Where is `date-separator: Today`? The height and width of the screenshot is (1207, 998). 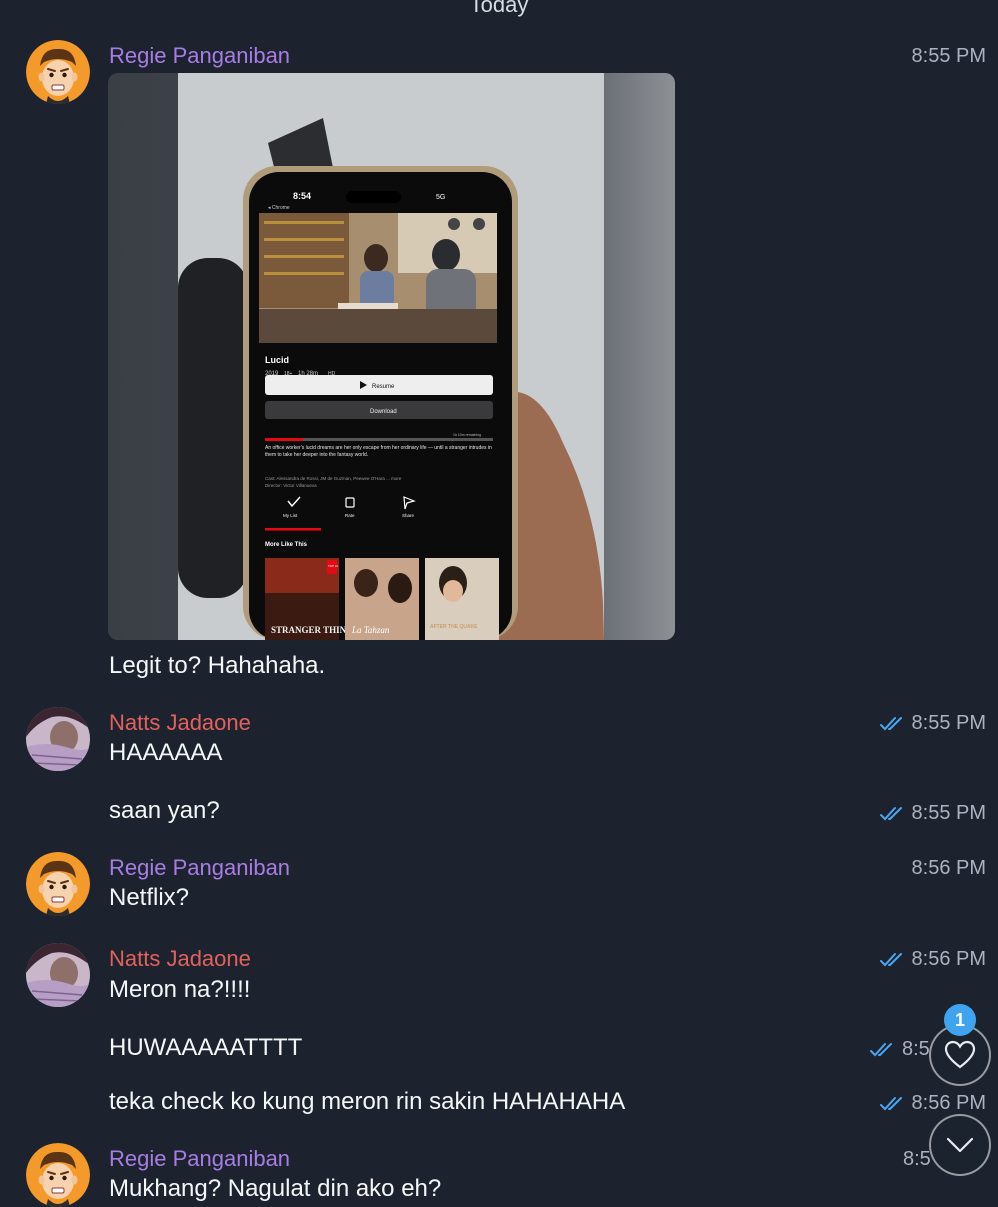
date-separator: Today is located at coordinates (499, 8).